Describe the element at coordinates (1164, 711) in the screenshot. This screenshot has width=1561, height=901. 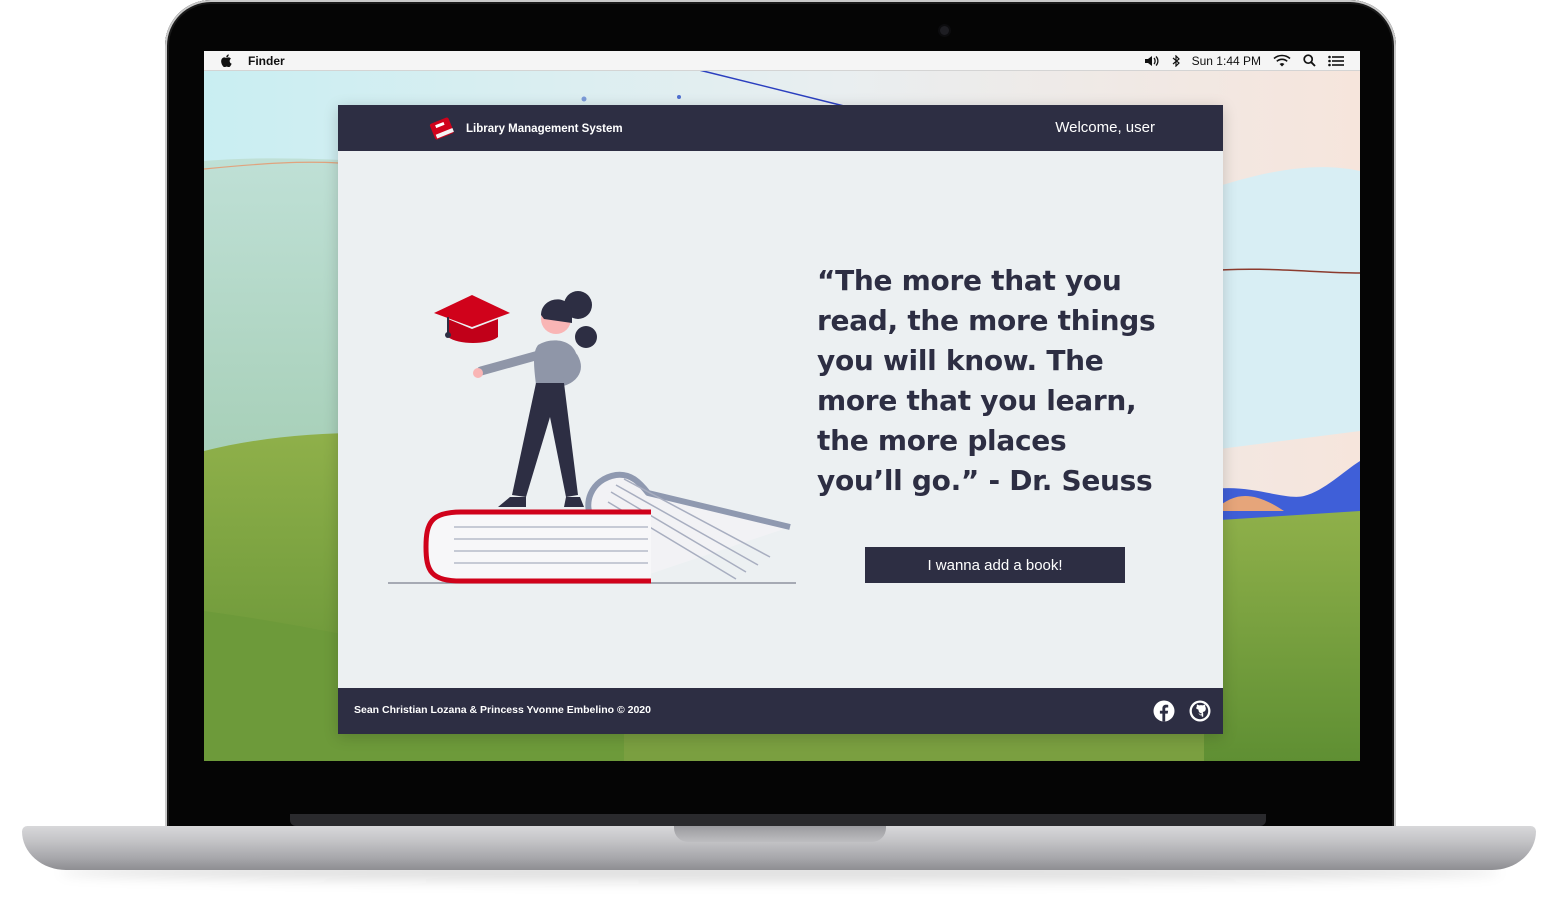
I see `facebook-icon` at that location.